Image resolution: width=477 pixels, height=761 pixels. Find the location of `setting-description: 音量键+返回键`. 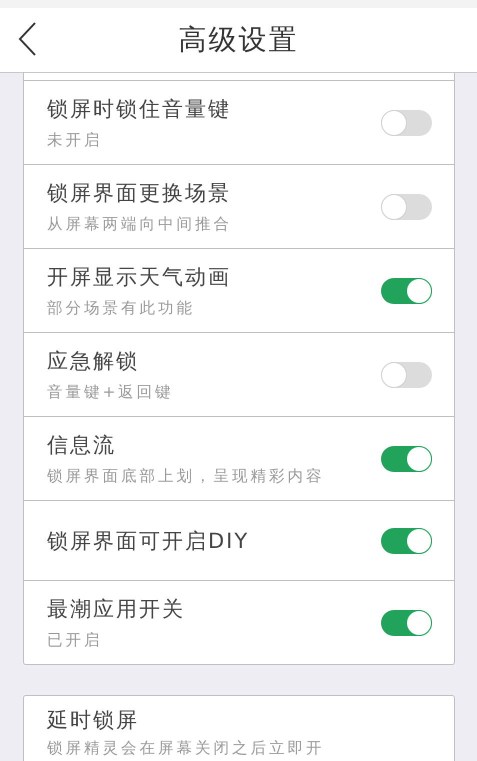

setting-description: 音量键+返回键 is located at coordinates (110, 392).